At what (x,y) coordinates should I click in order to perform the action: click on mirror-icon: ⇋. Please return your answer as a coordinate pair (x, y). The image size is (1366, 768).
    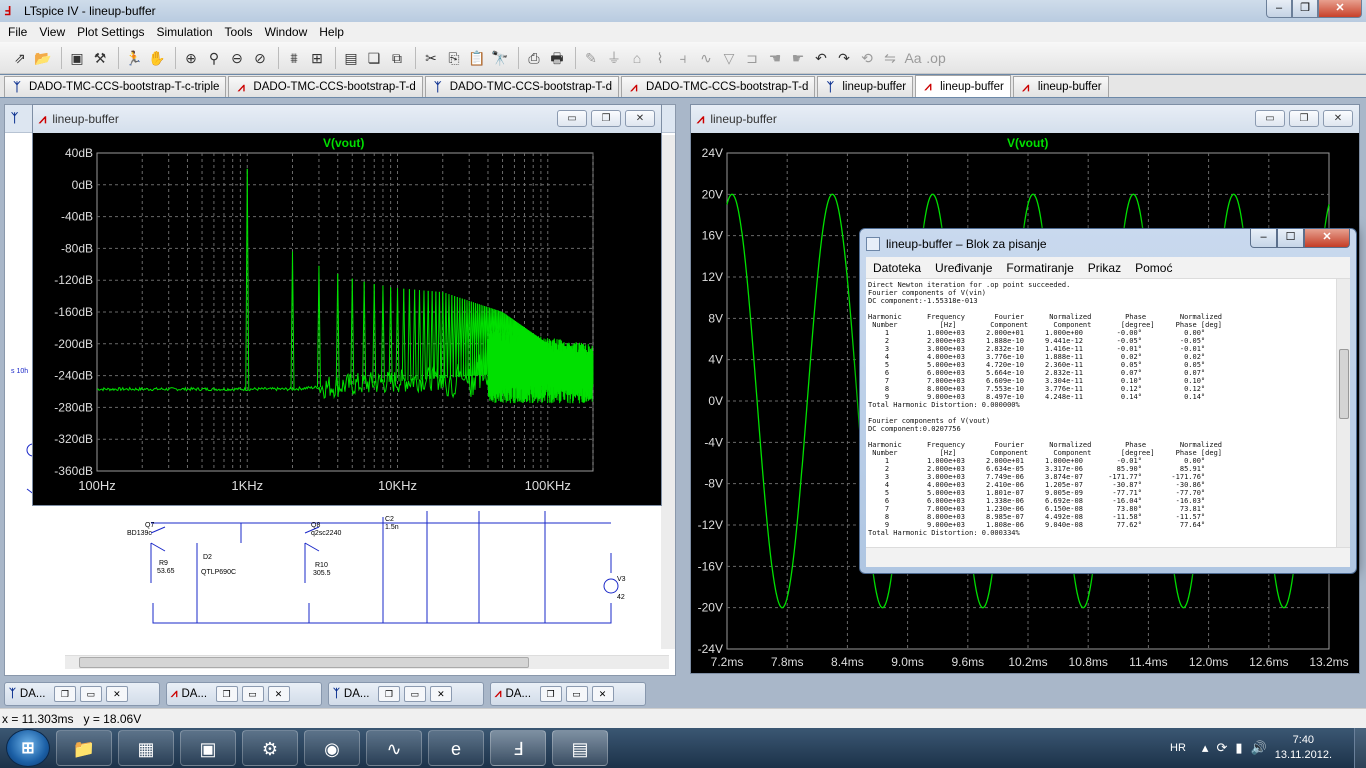
    Looking at the image, I should click on (890, 58).